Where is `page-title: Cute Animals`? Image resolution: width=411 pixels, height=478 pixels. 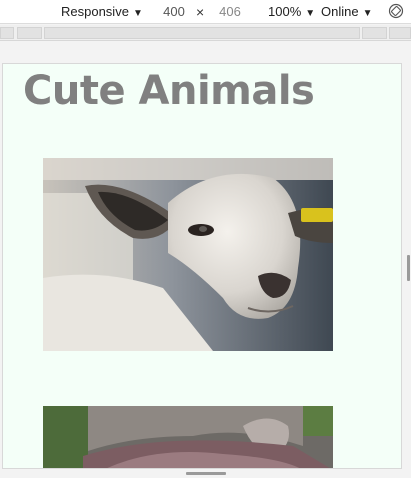
page-title: Cute Animals is located at coordinates (169, 91).